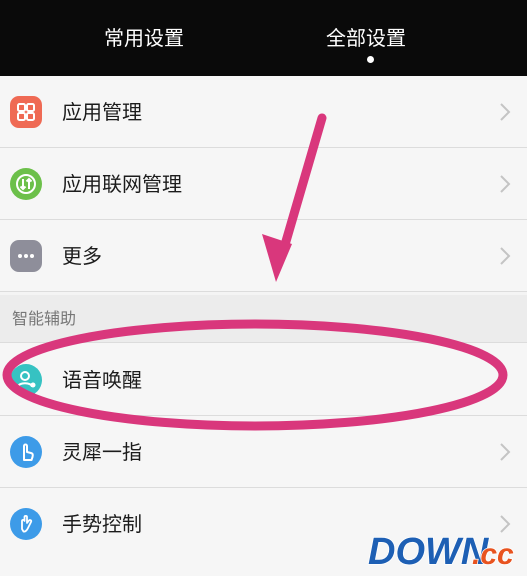 Image resolution: width=527 pixels, height=576 pixels. Describe the element at coordinates (263, 379) in the screenshot. I see `settings-item-voice-wake: 语音唤醒` at that location.